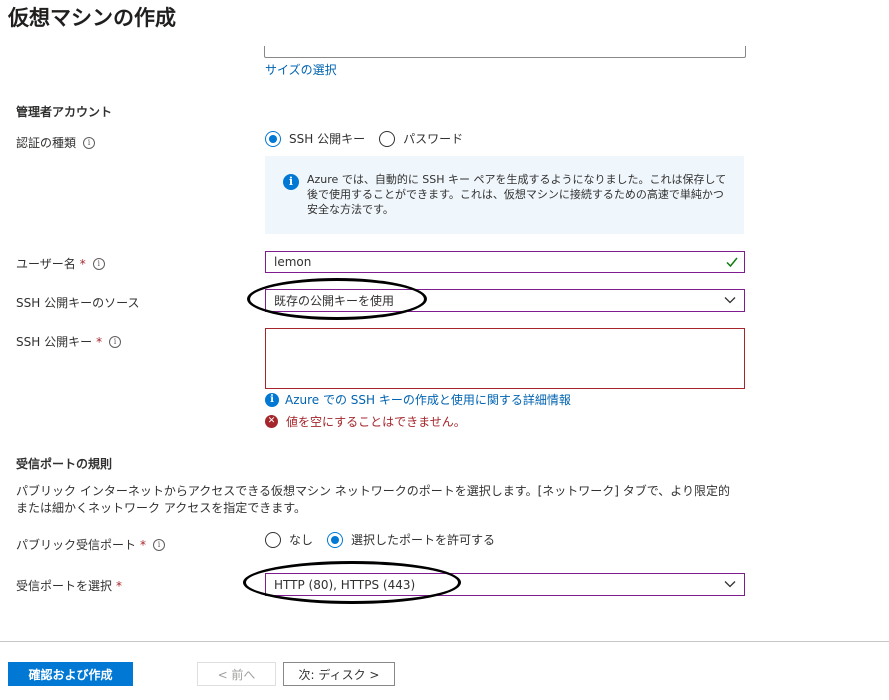  Describe the element at coordinates (273, 539) in the screenshot. I see `none-radio` at that location.